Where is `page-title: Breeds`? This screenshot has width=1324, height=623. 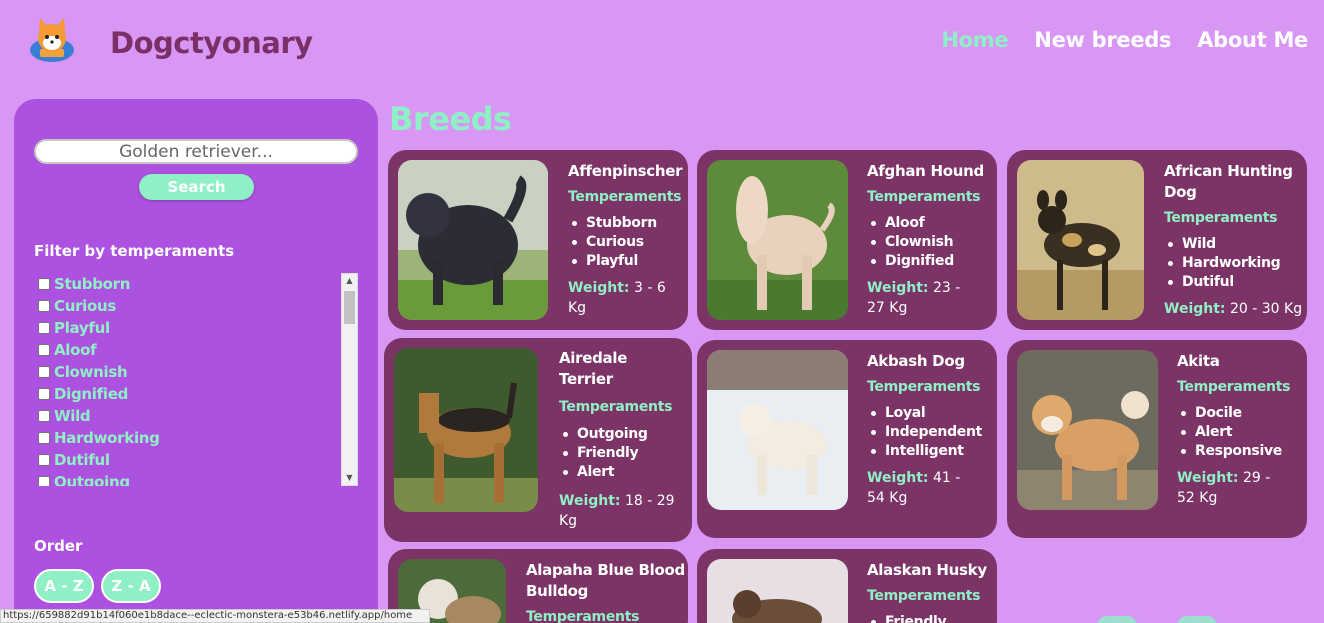
page-title: Breeds is located at coordinates (450, 119).